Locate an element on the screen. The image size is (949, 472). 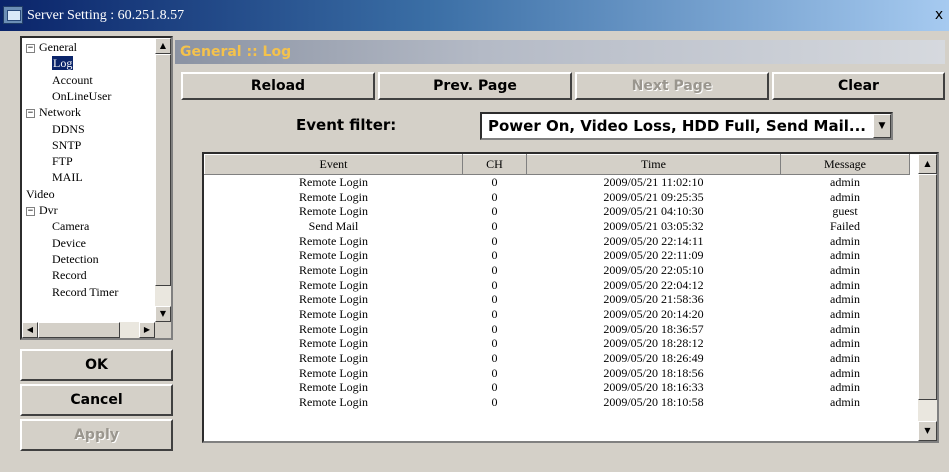
next-page-button: Next Page is located at coordinates (672, 86).